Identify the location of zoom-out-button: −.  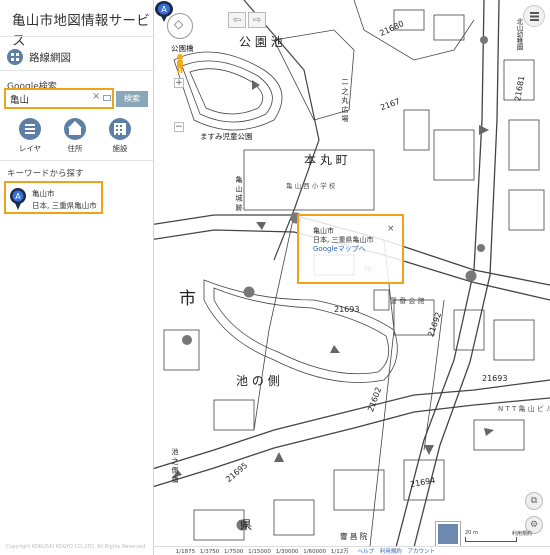
(179, 127).